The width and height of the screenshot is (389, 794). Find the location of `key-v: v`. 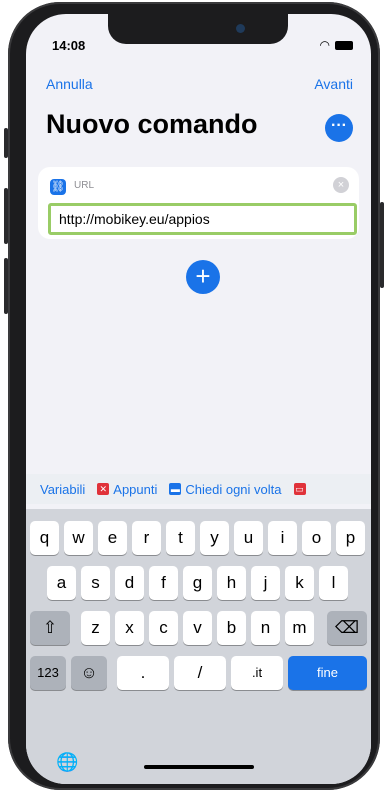

key-v: v is located at coordinates (197, 628).